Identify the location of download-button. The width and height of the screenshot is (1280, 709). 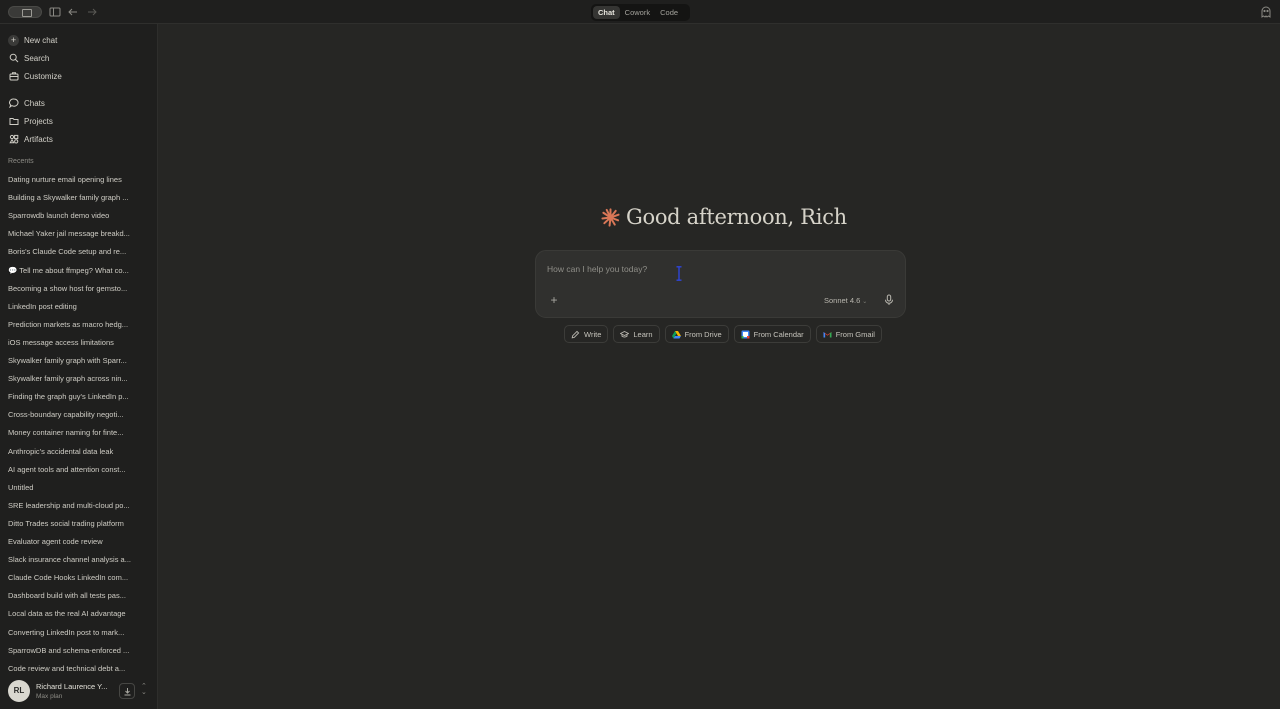
(127, 691).